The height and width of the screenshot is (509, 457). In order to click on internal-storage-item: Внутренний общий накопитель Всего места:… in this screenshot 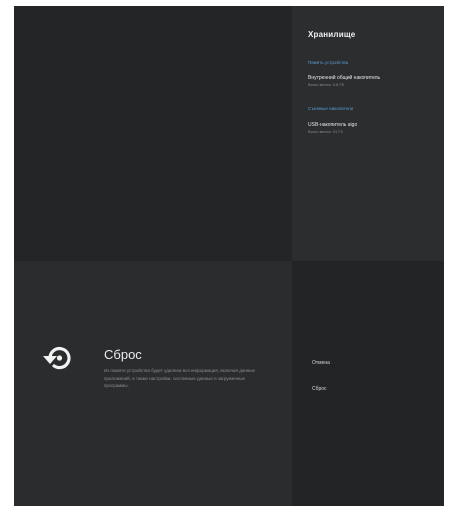, I will do `click(373, 81)`.